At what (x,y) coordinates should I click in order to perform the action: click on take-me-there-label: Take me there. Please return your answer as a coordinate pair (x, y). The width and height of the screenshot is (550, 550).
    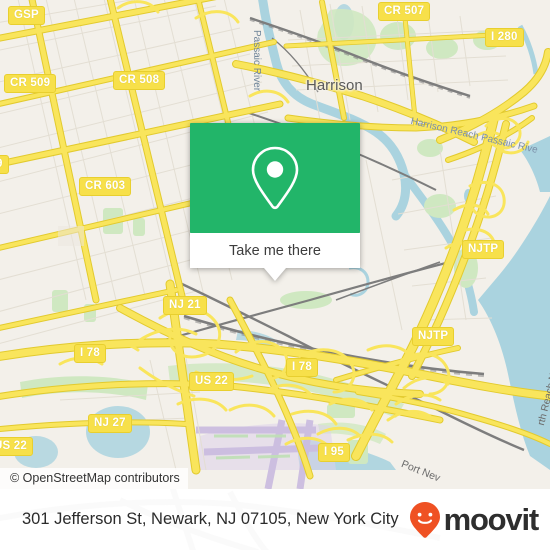
    Looking at the image, I should click on (275, 250).